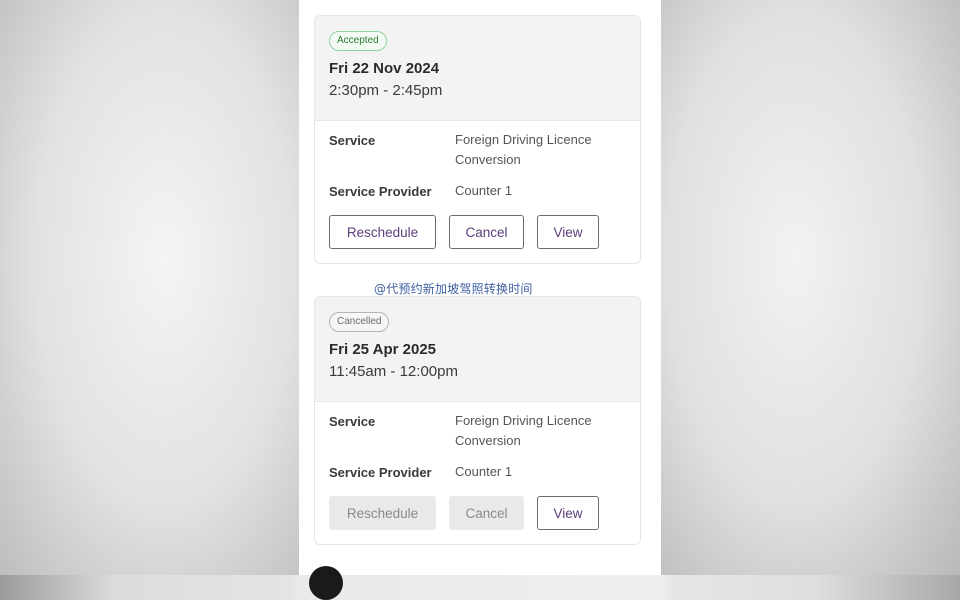  What do you see at coordinates (384, 68) in the screenshot?
I see `appointment-date: Fri 22 Nov 2024` at bounding box center [384, 68].